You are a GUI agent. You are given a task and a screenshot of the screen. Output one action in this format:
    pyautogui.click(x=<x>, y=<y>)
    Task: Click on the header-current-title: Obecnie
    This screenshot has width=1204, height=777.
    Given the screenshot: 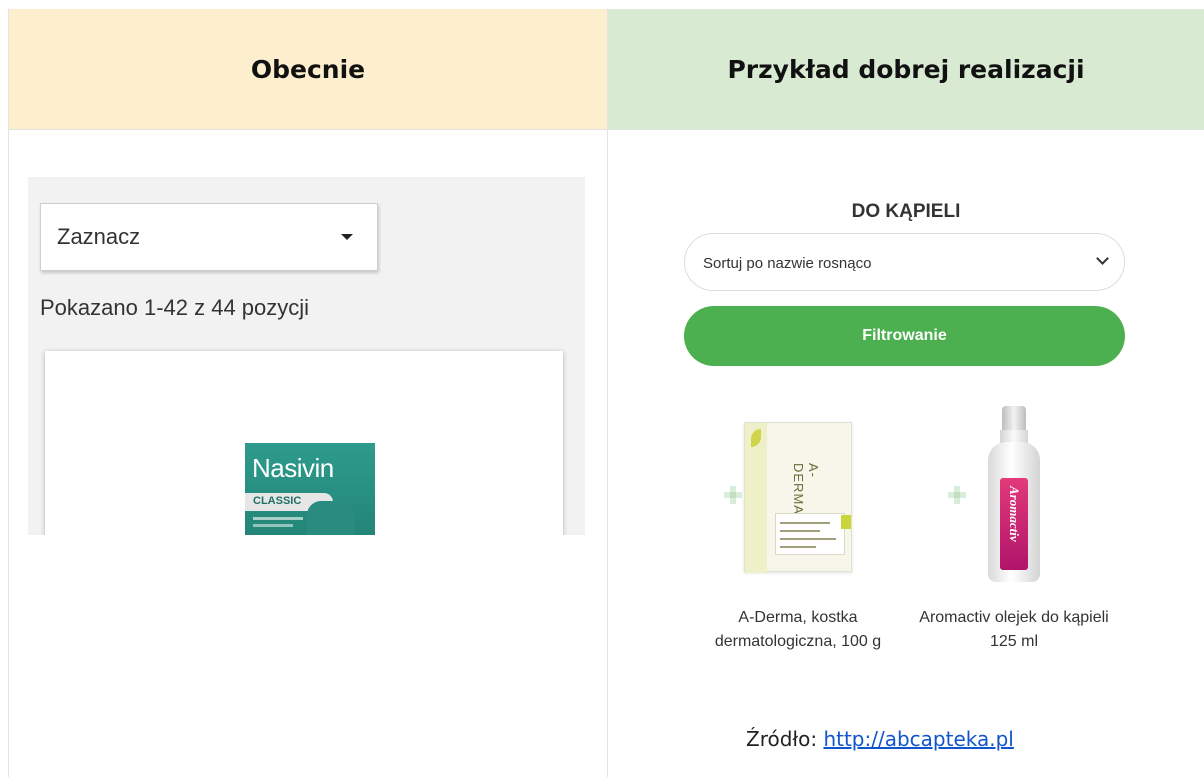 What is the action you would take?
    pyautogui.click(x=308, y=69)
    